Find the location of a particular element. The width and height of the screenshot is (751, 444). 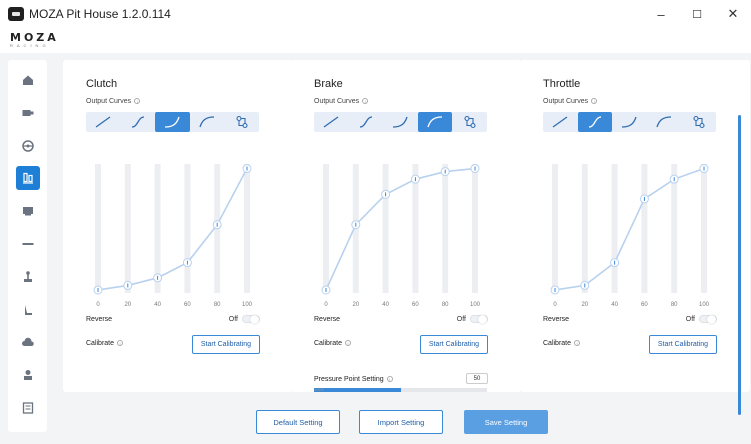

panel-title: Brake is located at coordinates (328, 84).